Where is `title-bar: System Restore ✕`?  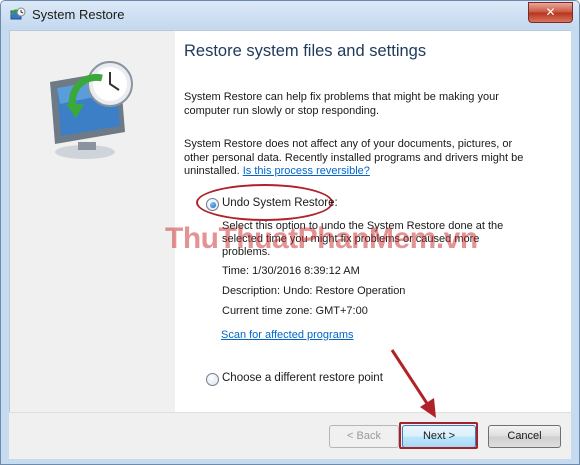 title-bar: System Restore ✕ is located at coordinates (290, 15).